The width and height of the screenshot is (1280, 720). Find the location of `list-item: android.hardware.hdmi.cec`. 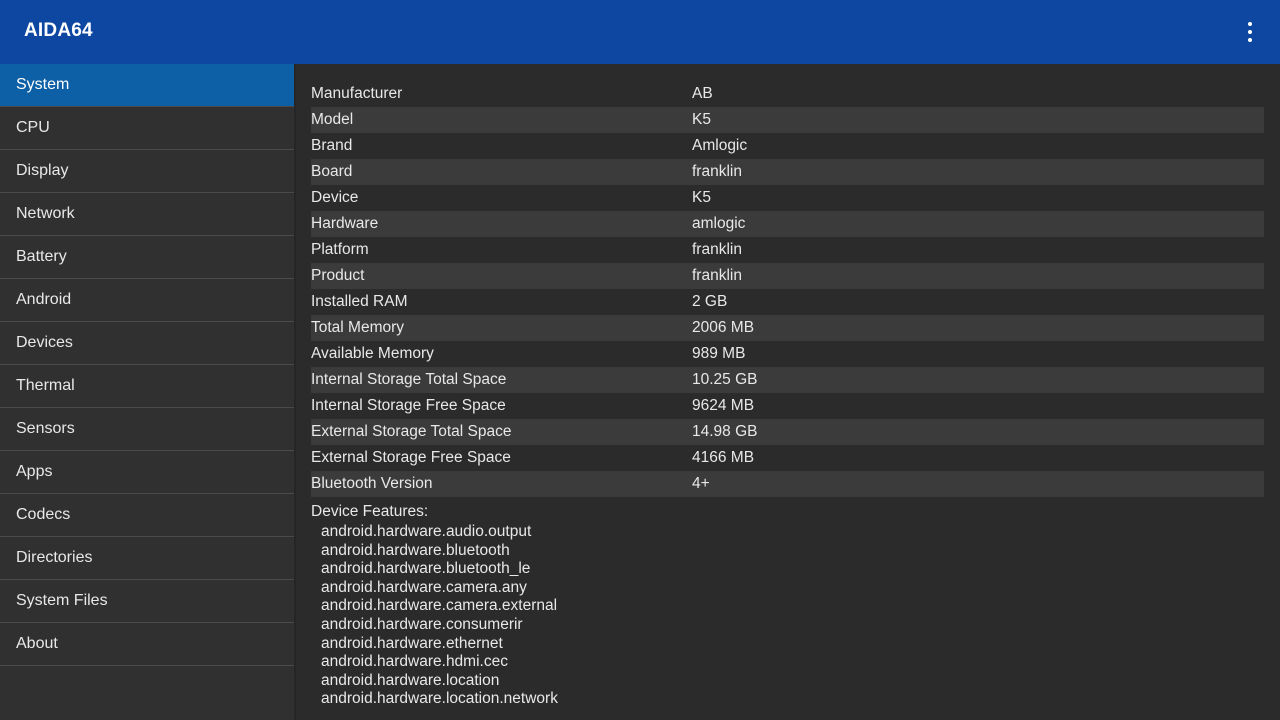

list-item: android.hardware.hdmi.cec is located at coordinates (414, 662).